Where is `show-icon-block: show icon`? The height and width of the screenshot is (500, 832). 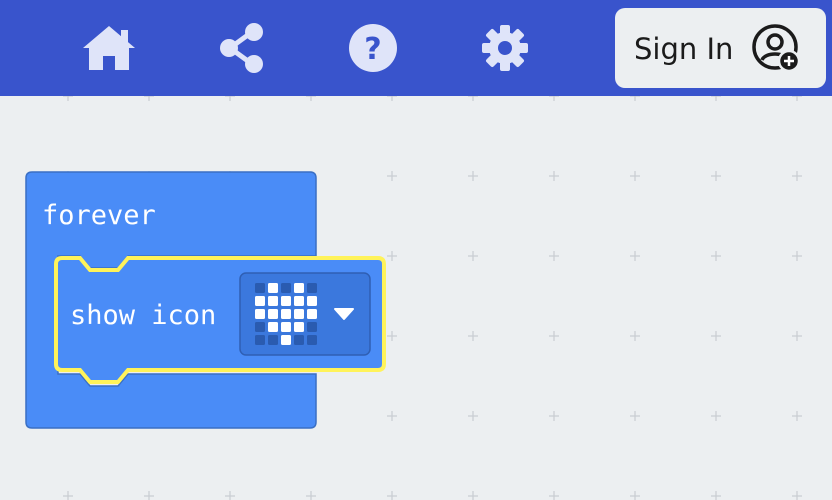
show-icon-block: show icon is located at coordinates (220, 320).